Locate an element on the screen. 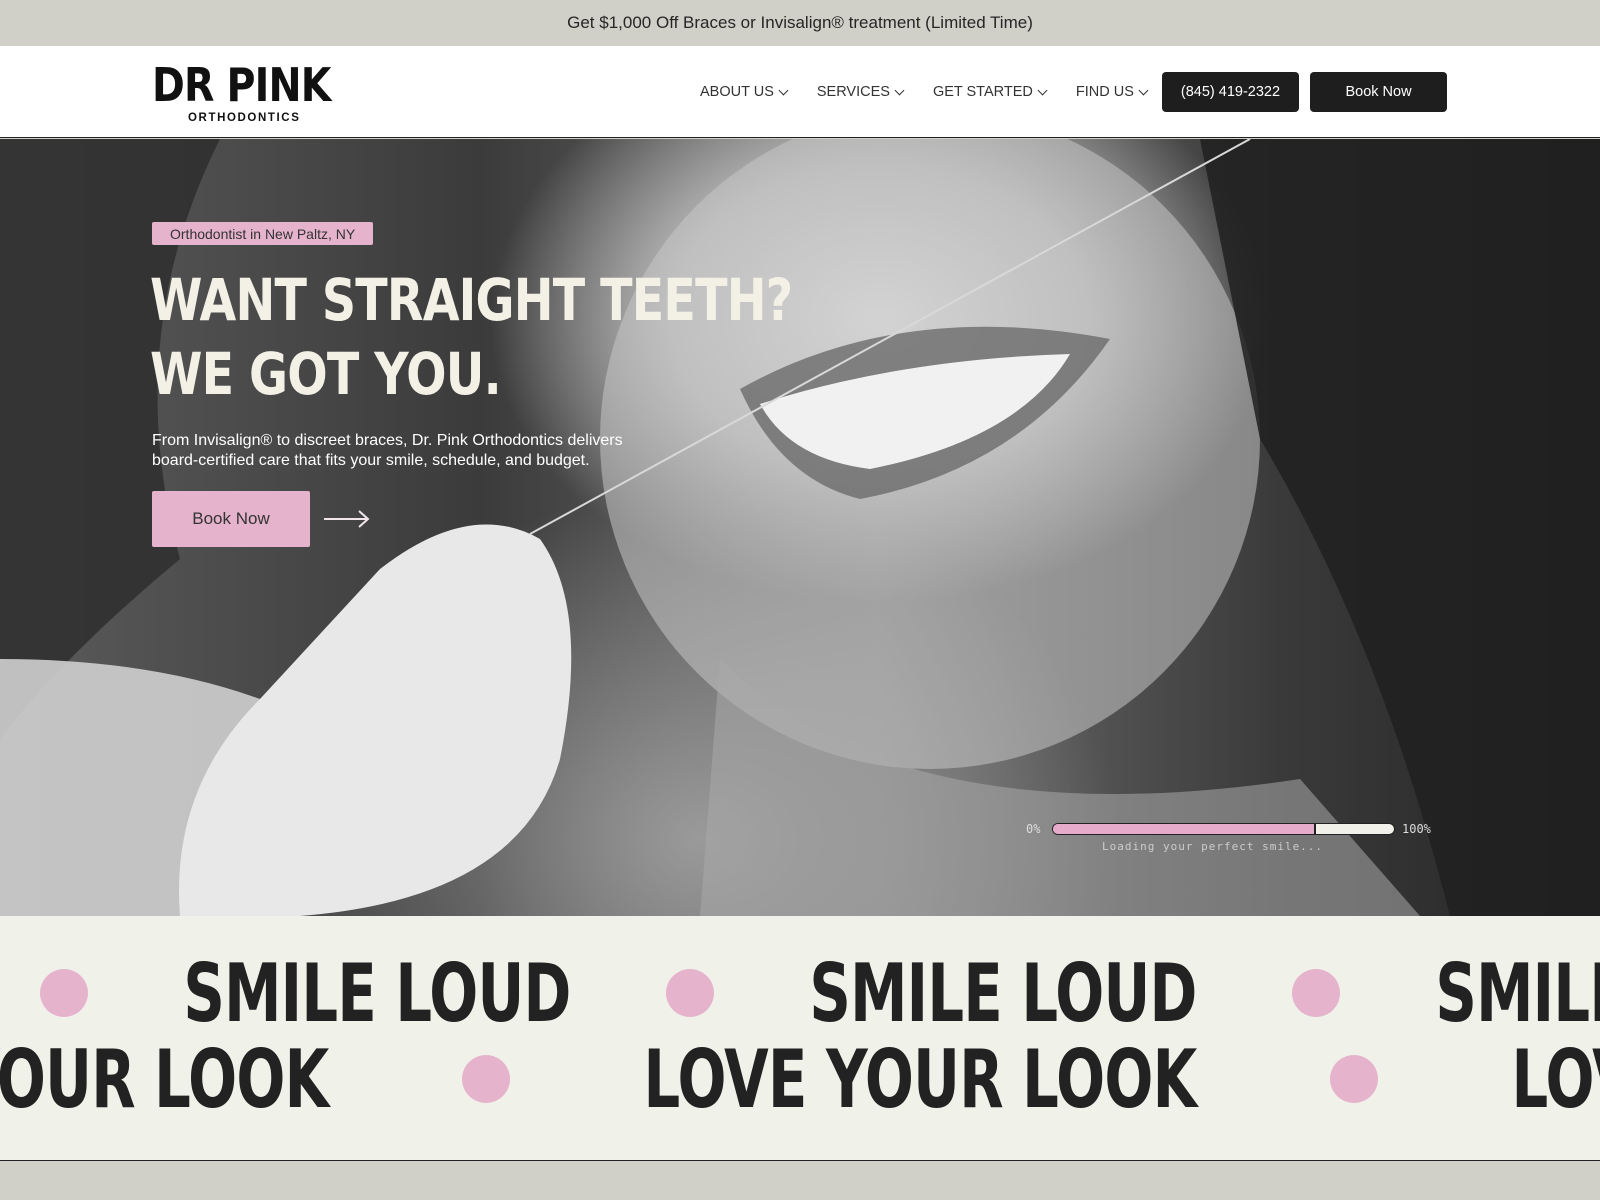 The width and height of the screenshot is (1600, 1200). nav-about-us: ABOUT US is located at coordinates (744, 92).